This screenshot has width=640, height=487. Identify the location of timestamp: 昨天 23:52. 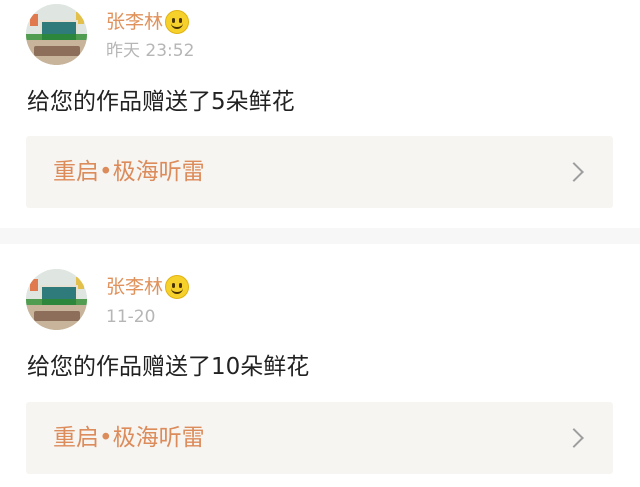
(150, 51).